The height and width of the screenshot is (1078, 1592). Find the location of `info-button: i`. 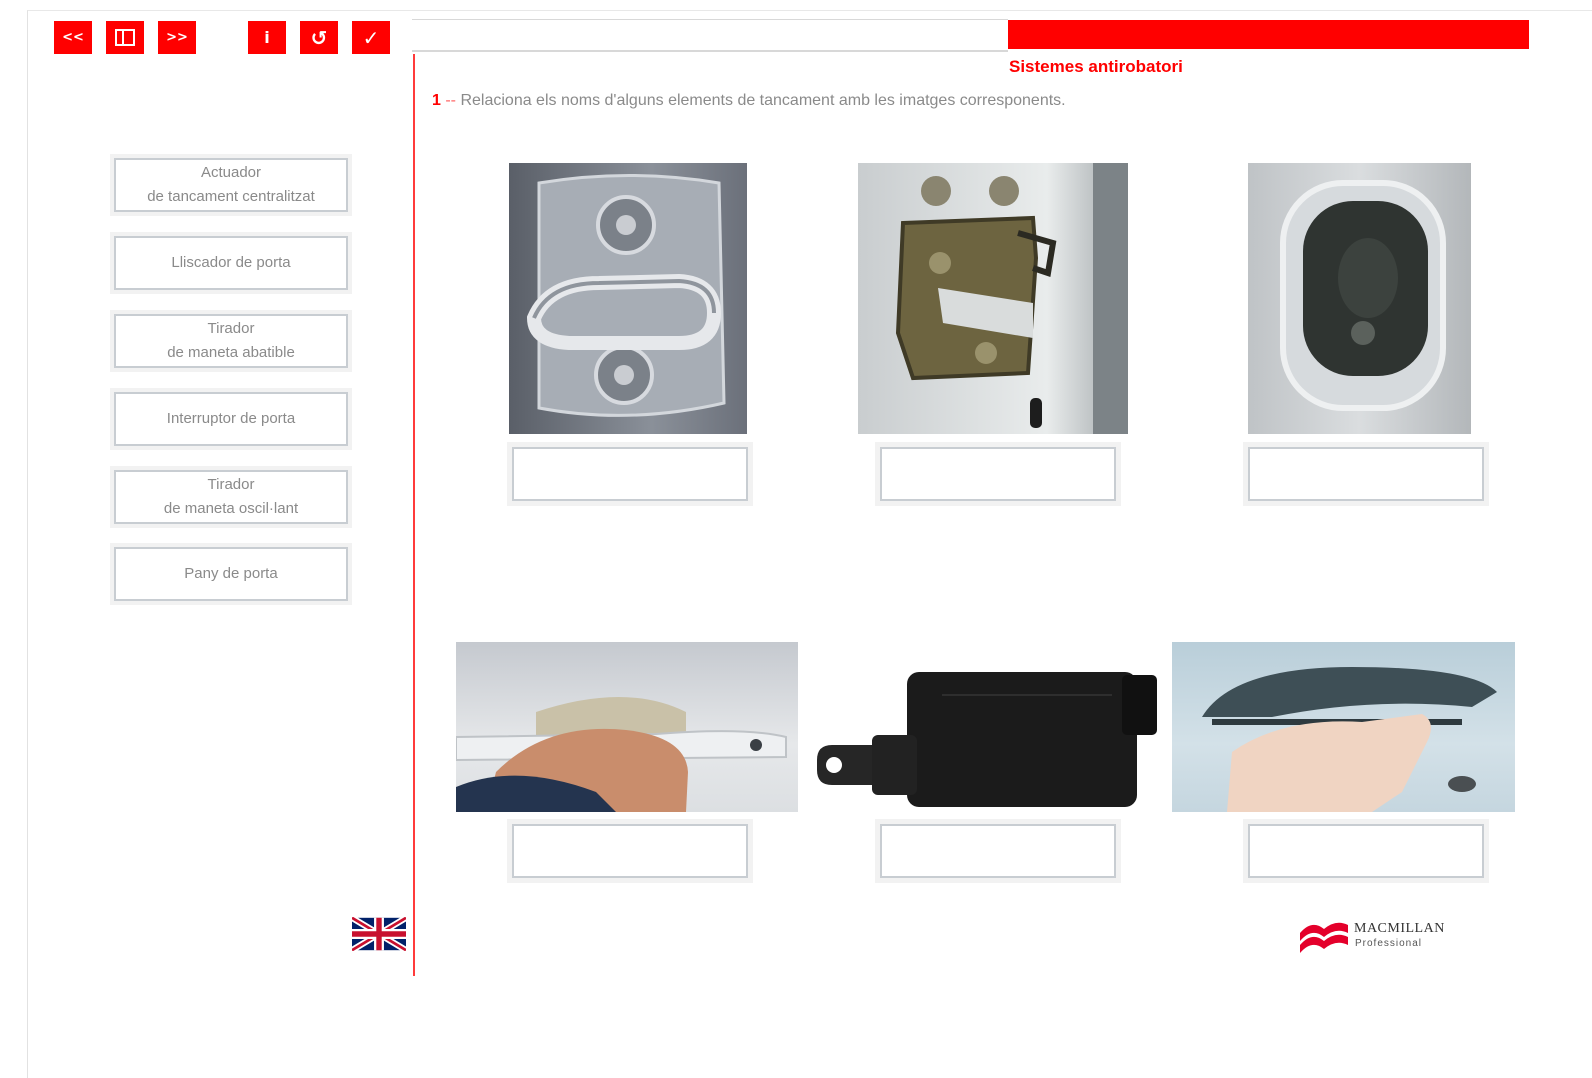

info-button: i is located at coordinates (267, 37).